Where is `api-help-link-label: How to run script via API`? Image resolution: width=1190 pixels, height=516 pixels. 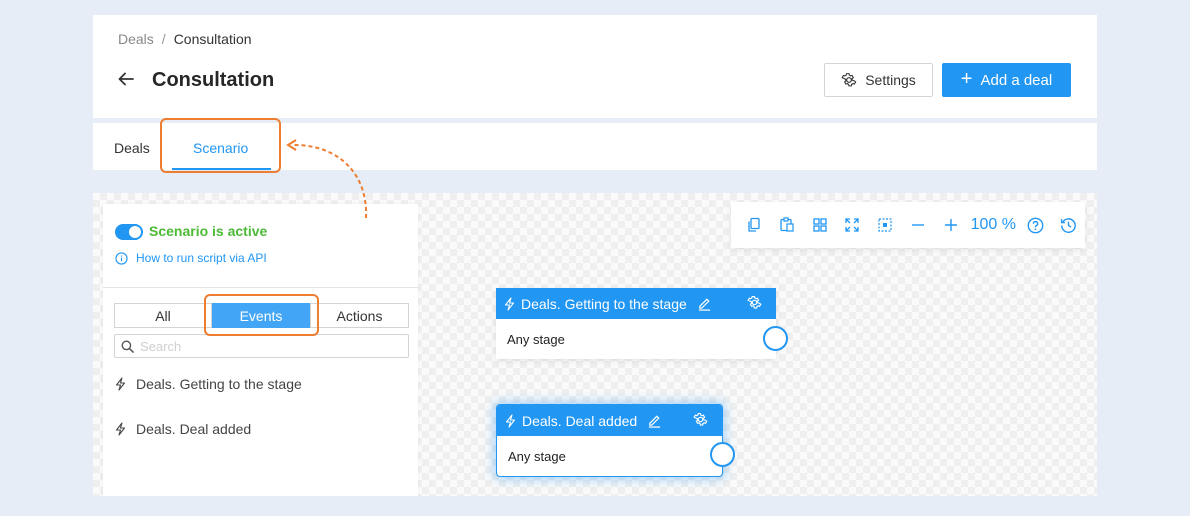
api-help-link-label: How to run script via API is located at coordinates (201, 258).